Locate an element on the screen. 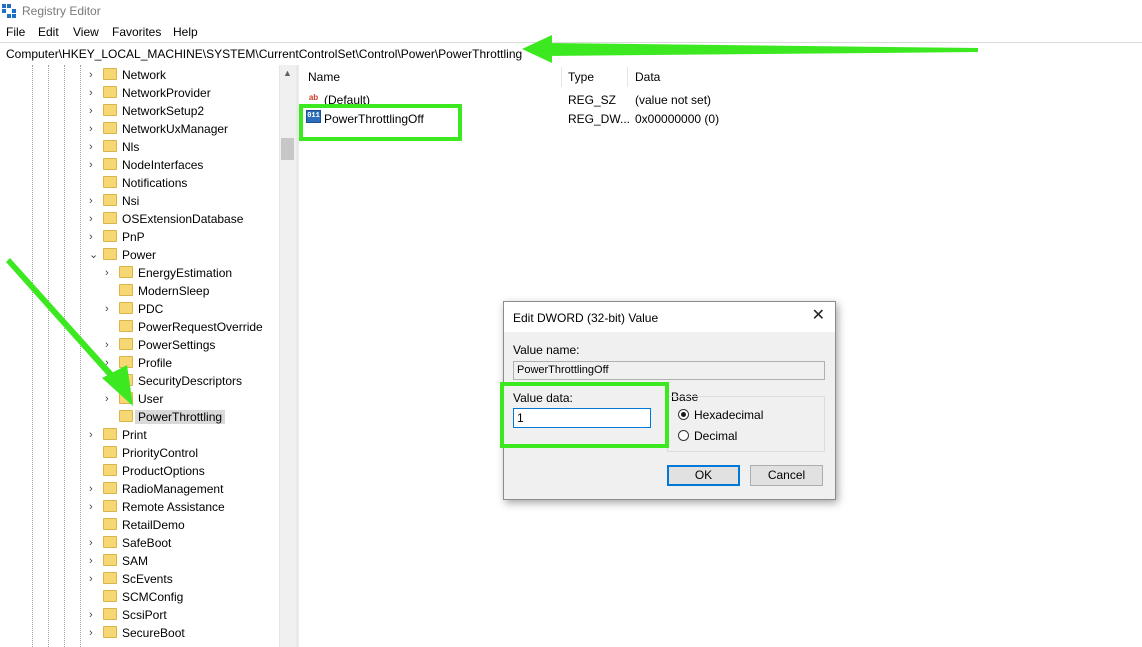 This screenshot has width=1142, height=647. tree-item: › SecureBoot is located at coordinates (139, 633).